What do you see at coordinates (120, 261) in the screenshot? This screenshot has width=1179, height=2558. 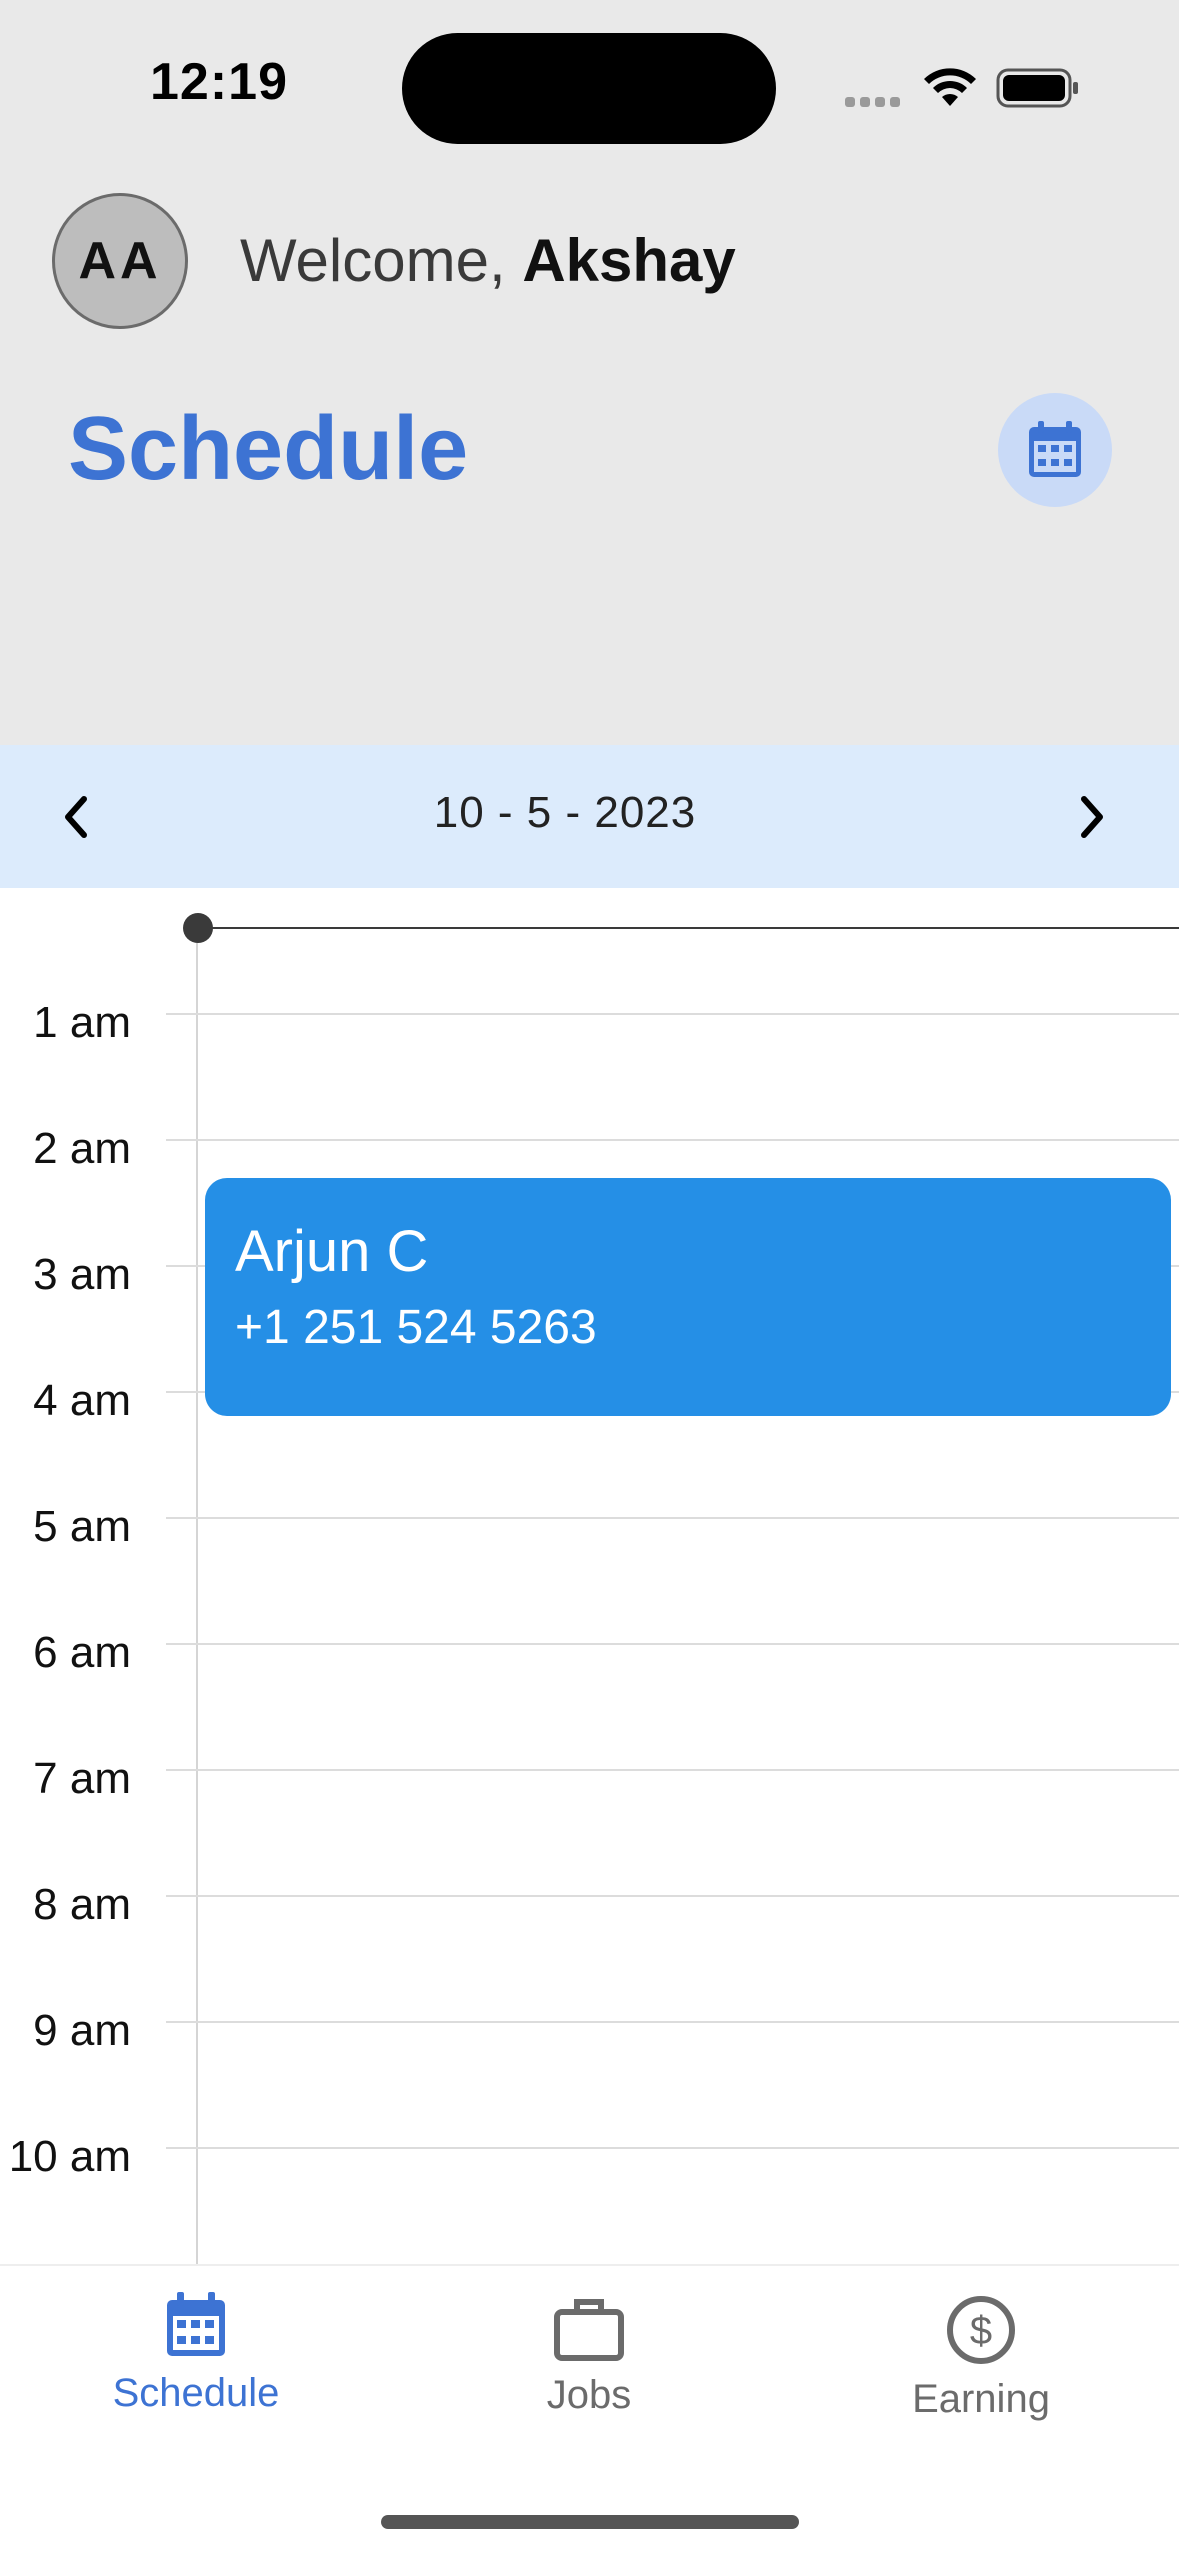 I see `avatar: AA` at bounding box center [120, 261].